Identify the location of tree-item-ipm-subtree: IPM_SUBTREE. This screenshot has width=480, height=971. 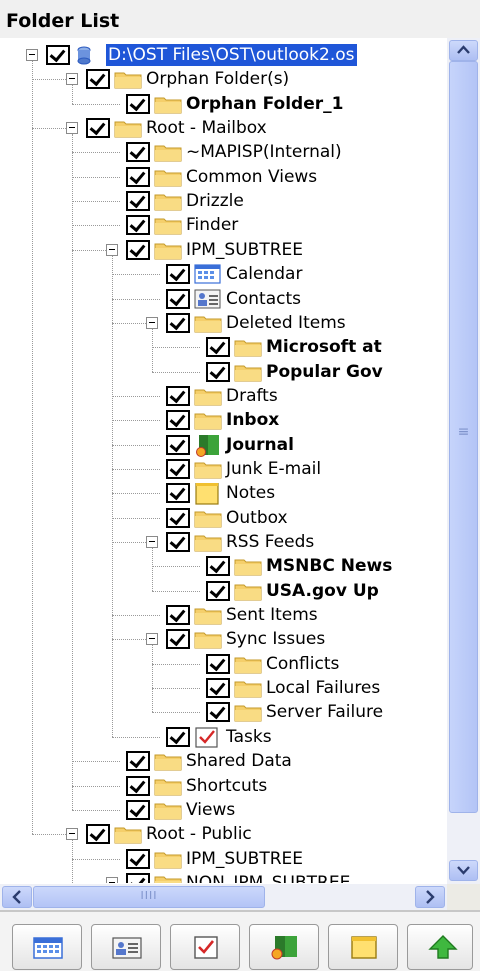
(223, 250).